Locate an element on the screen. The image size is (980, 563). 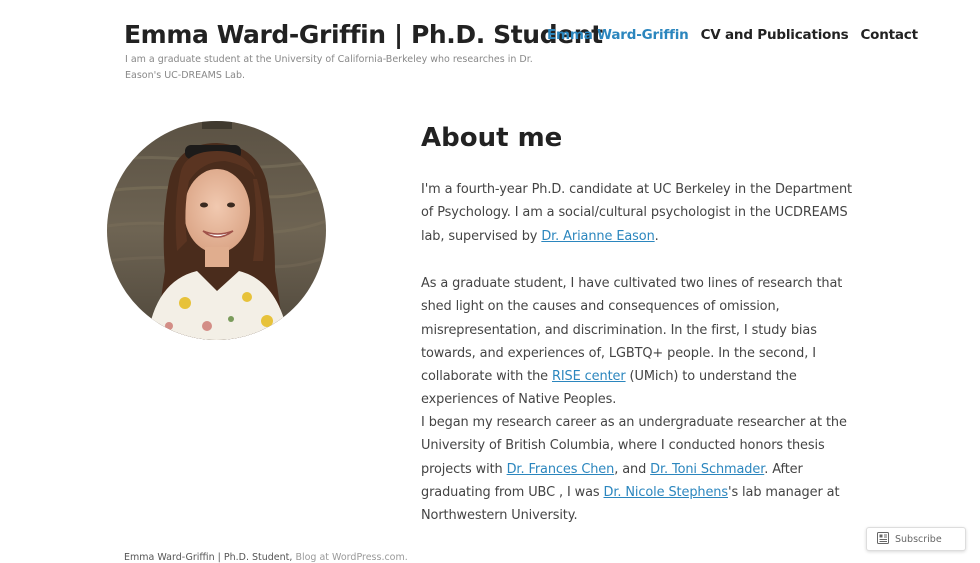
nav-item-cv-publications: CV and Publications is located at coordinates (775, 35).